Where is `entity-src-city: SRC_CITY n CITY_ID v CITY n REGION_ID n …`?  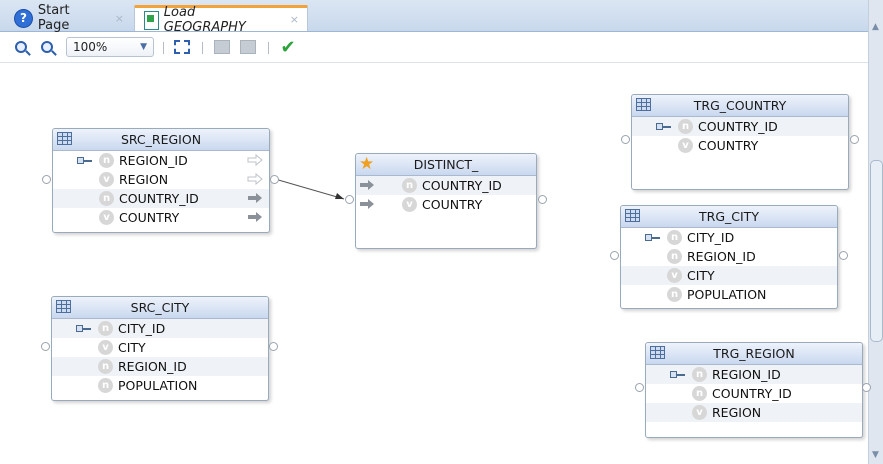
entity-src-city: SRC_CITY n CITY_ID v CITY n REGION_ID n … is located at coordinates (160, 348).